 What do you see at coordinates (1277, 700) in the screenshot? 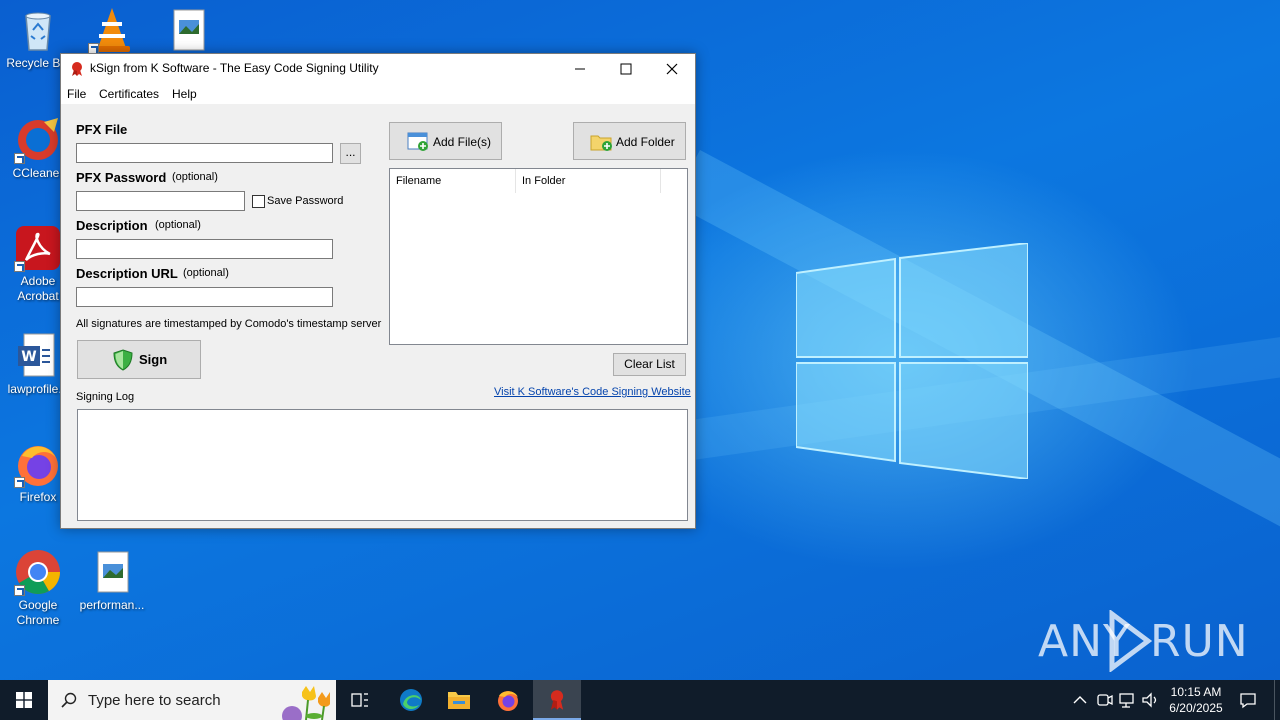
I see `show-desktop-button` at bounding box center [1277, 700].